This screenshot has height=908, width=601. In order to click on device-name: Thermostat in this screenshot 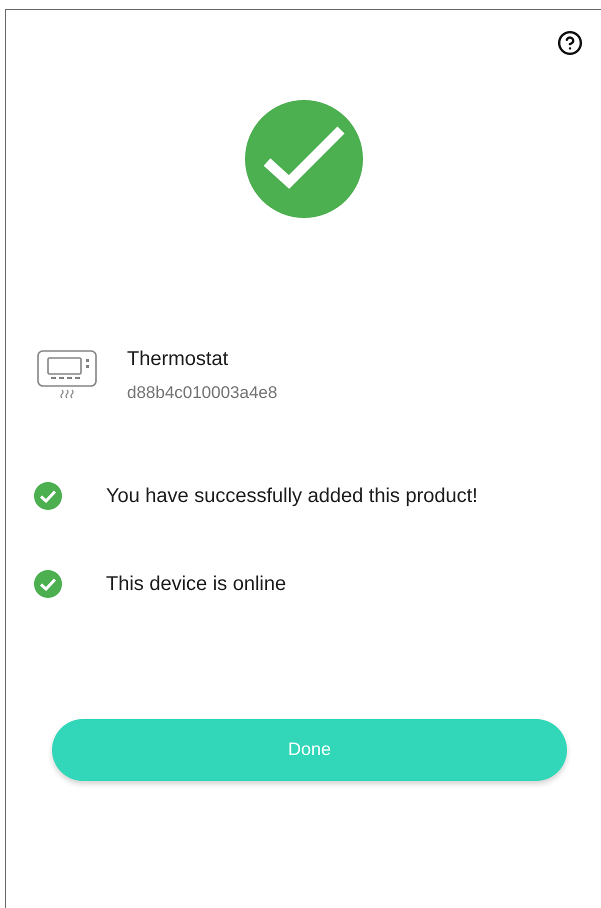, I will do `click(178, 359)`.